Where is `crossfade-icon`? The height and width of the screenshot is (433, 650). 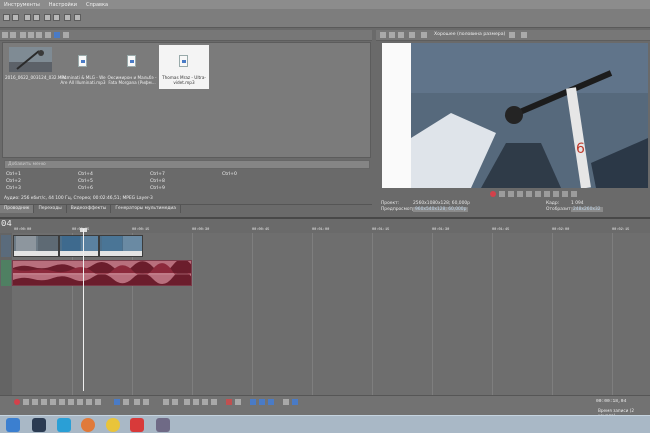 crossfade-icon is located at coordinates (253, 402).